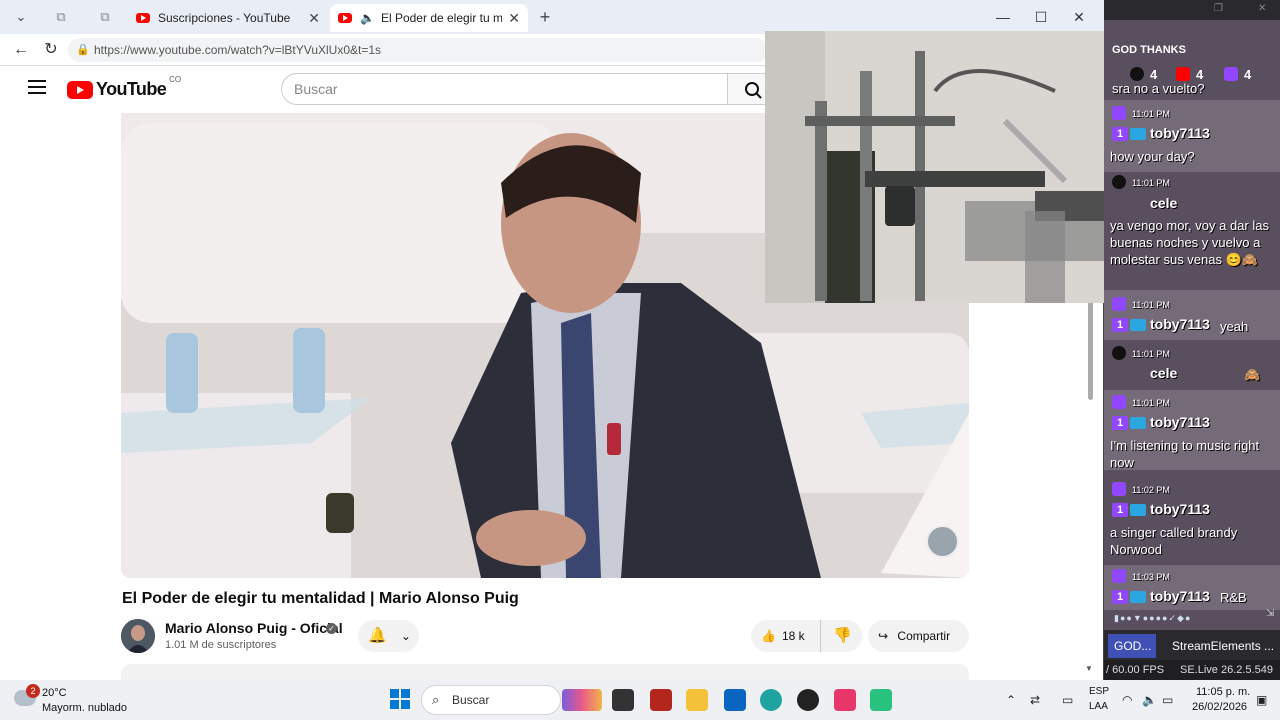 The width and height of the screenshot is (1280, 720). What do you see at coordinates (1189, 619) in the screenshot?
I see `emote-bar-icon: ▮●●▼●●●●✓◆●` at bounding box center [1189, 619].